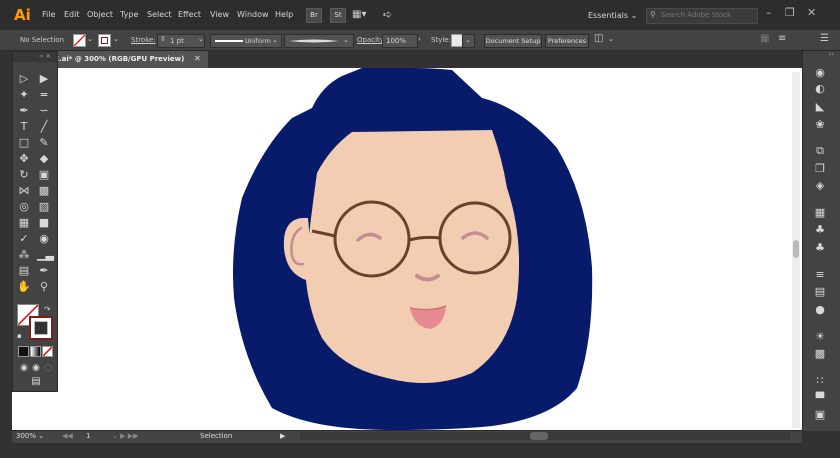 Image resolution: width=840 pixels, height=458 pixels. I want to click on variable-width-profile: Uniform ⌄, so click(246, 41).